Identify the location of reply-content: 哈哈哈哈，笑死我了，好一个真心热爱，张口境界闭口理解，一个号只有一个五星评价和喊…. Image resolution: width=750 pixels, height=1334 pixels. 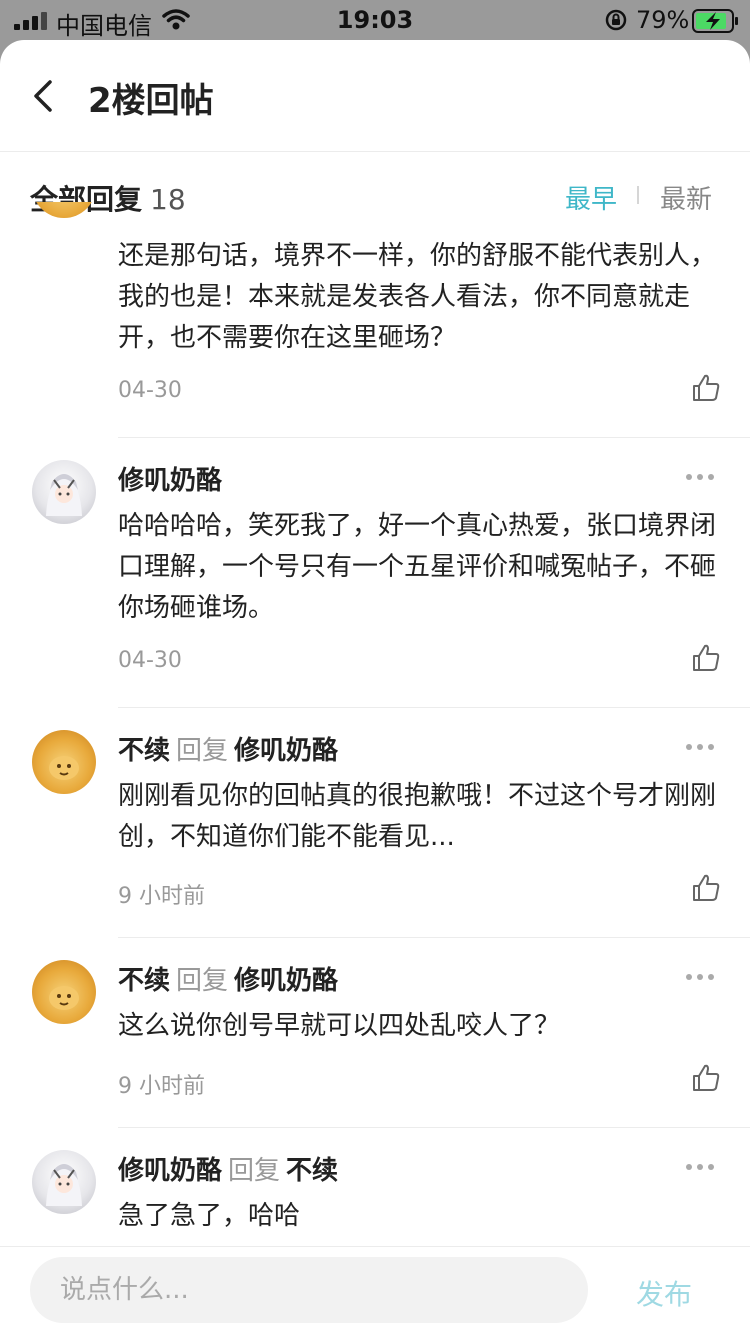
(417, 567).